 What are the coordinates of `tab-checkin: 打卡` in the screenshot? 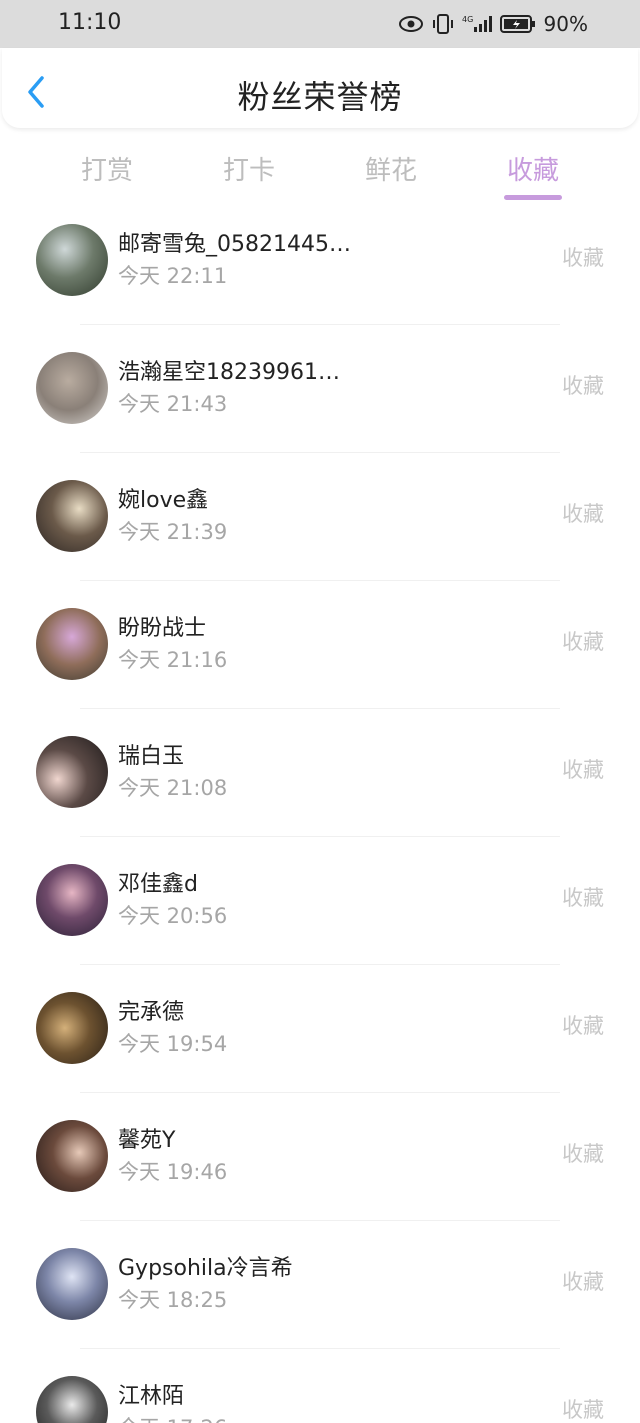 It's located at (249, 168).